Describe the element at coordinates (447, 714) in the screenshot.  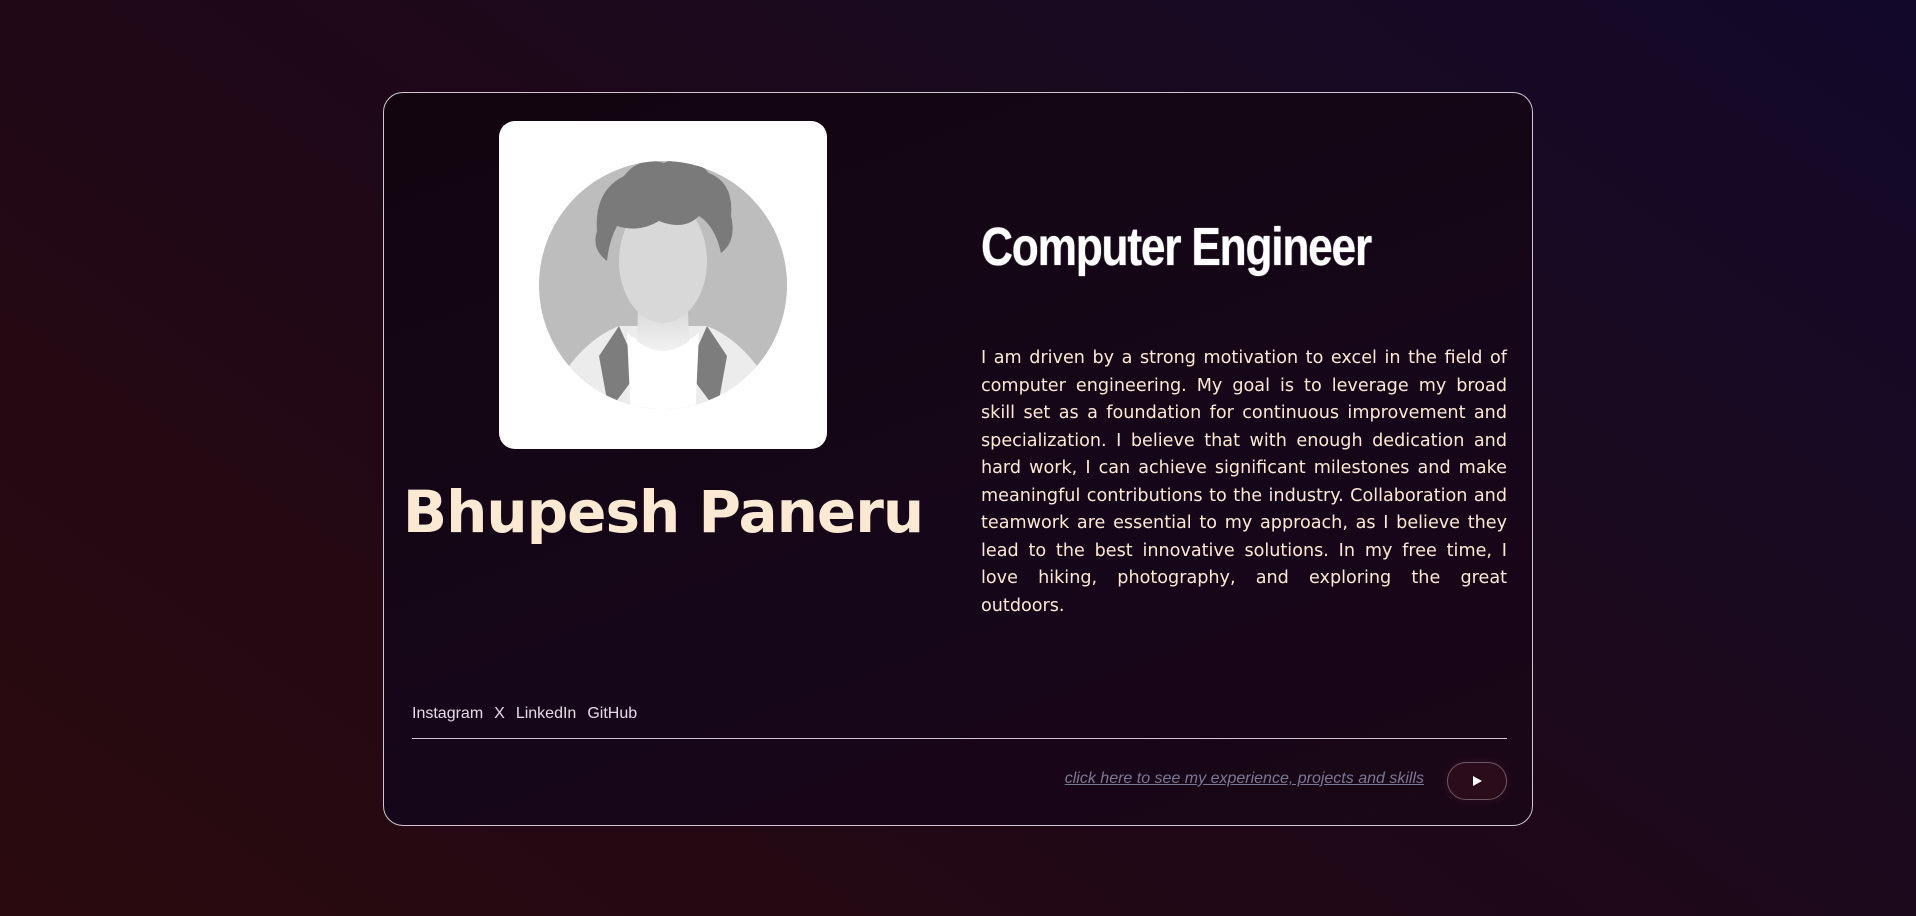
I see `social-link-instagram: Instagram` at that location.